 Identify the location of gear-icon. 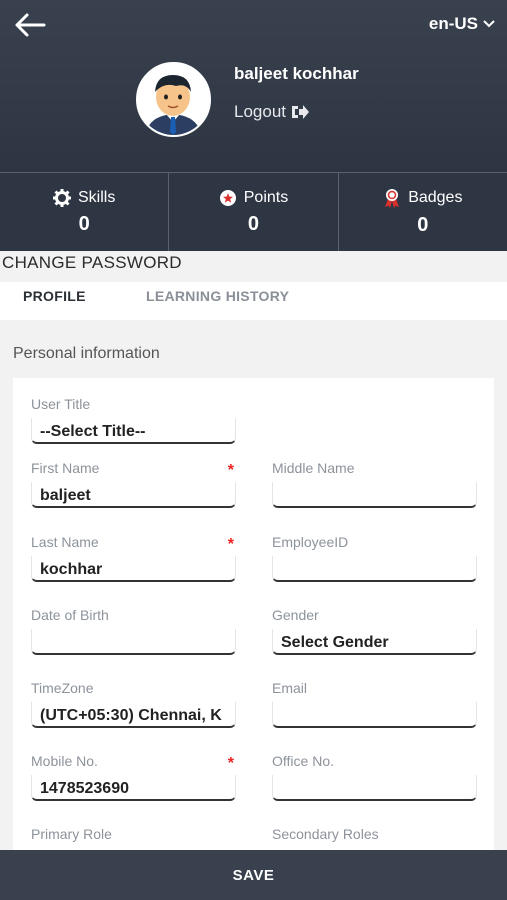
(61, 197).